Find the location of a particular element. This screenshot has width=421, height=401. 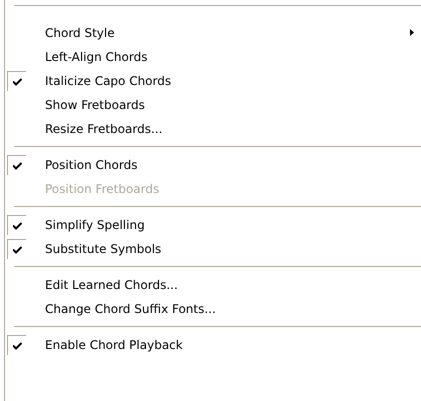

menu-item: Substitute Symbols is located at coordinates (103, 249).